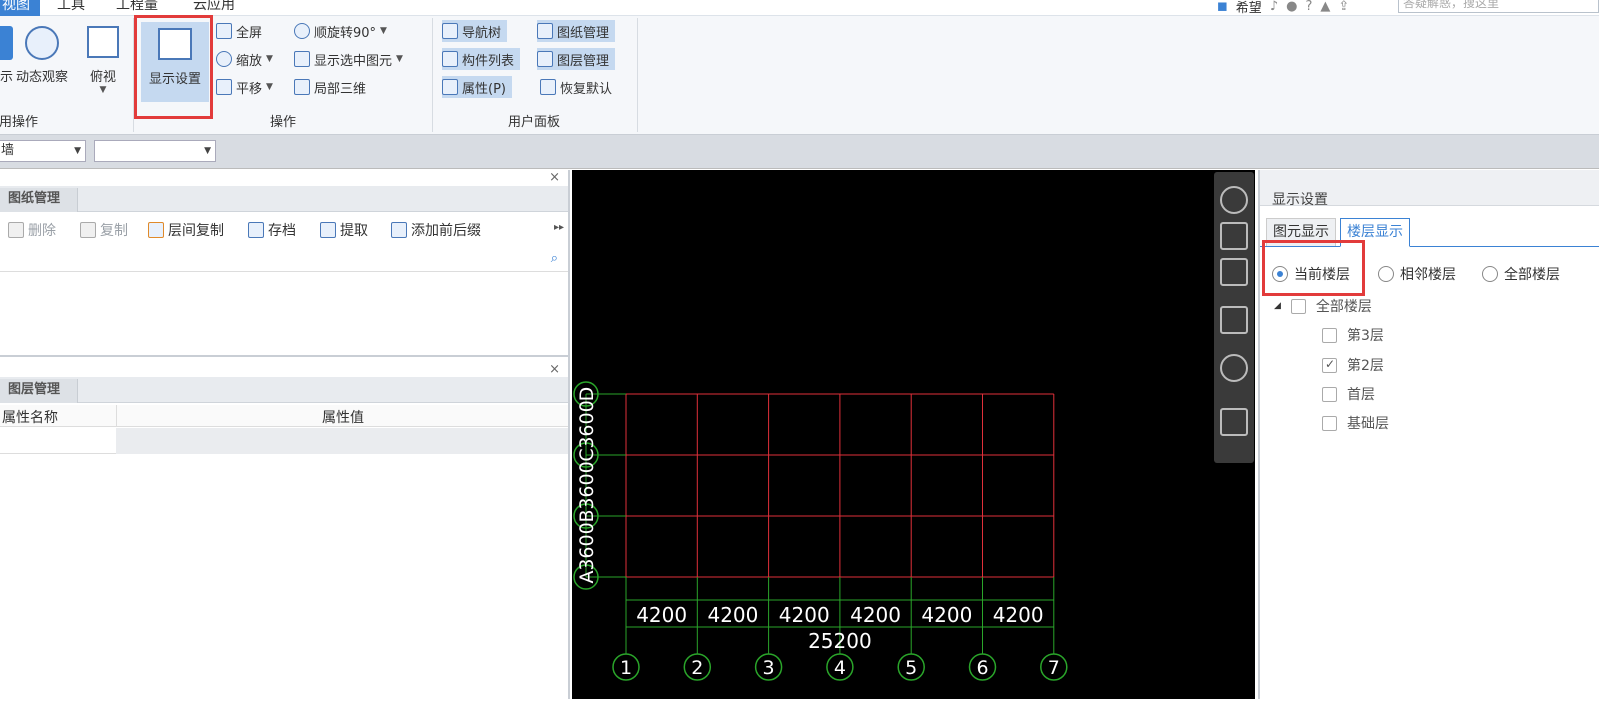 The image size is (1599, 703). What do you see at coordinates (1355, 423) in the screenshot?
I see `tree-item-foundation: 基础层` at bounding box center [1355, 423].